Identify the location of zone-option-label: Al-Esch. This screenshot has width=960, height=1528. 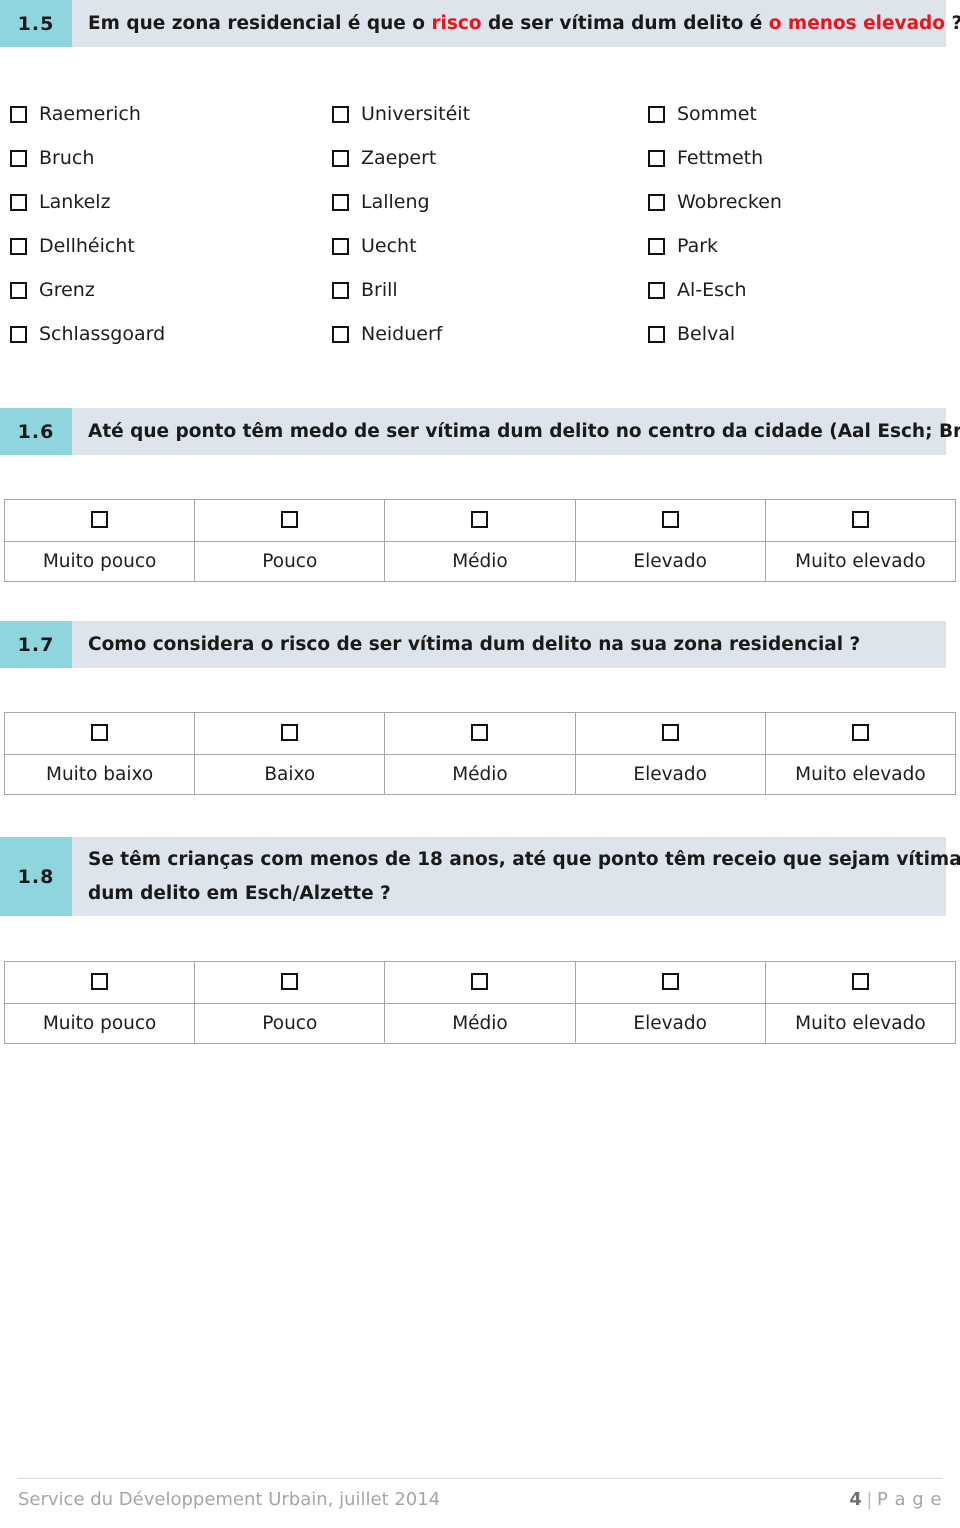
(712, 290).